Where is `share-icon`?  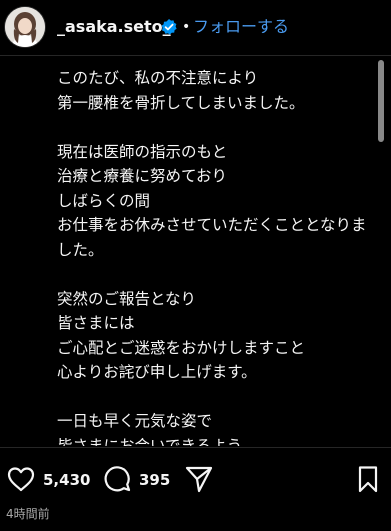 share-icon is located at coordinates (199, 479).